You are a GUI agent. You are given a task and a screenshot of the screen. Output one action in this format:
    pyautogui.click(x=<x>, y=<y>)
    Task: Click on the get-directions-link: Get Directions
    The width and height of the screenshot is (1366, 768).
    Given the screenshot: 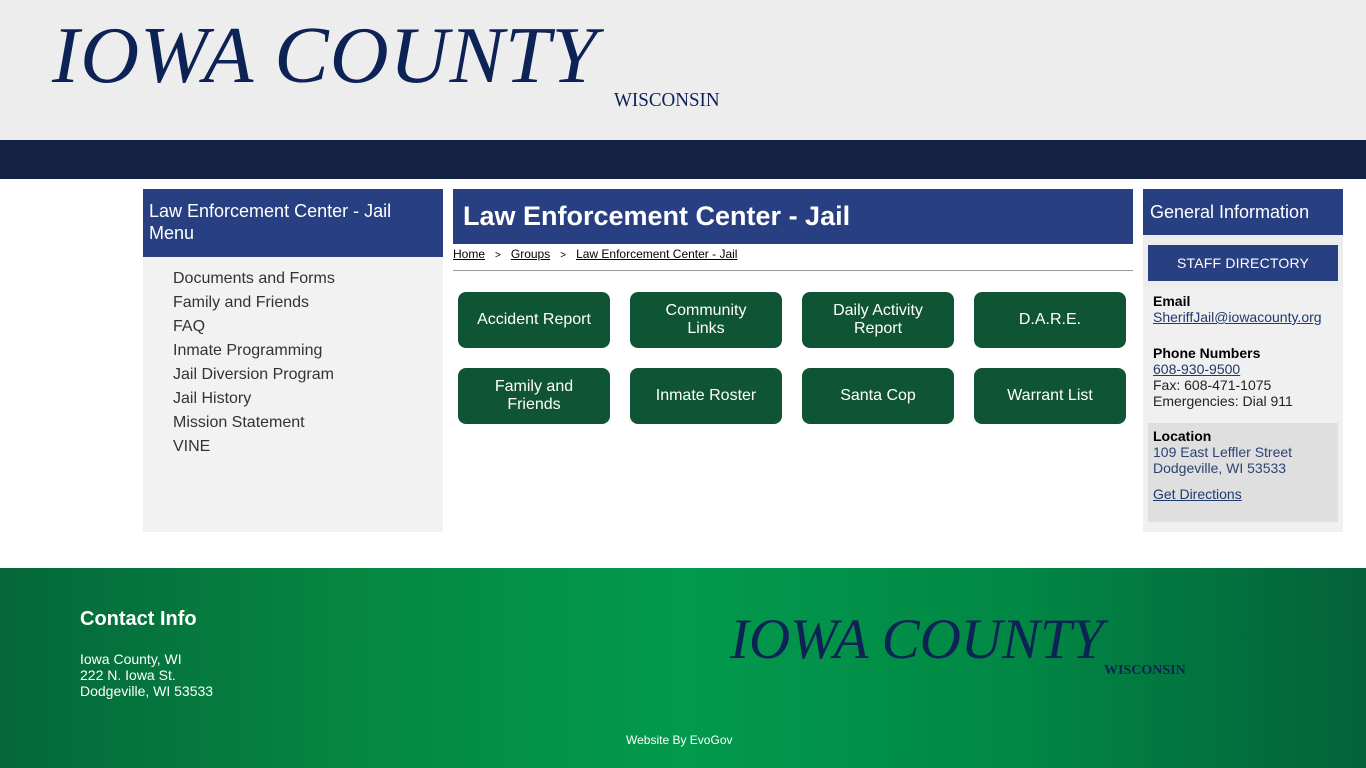 What is the action you would take?
    pyautogui.click(x=1197, y=494)
    